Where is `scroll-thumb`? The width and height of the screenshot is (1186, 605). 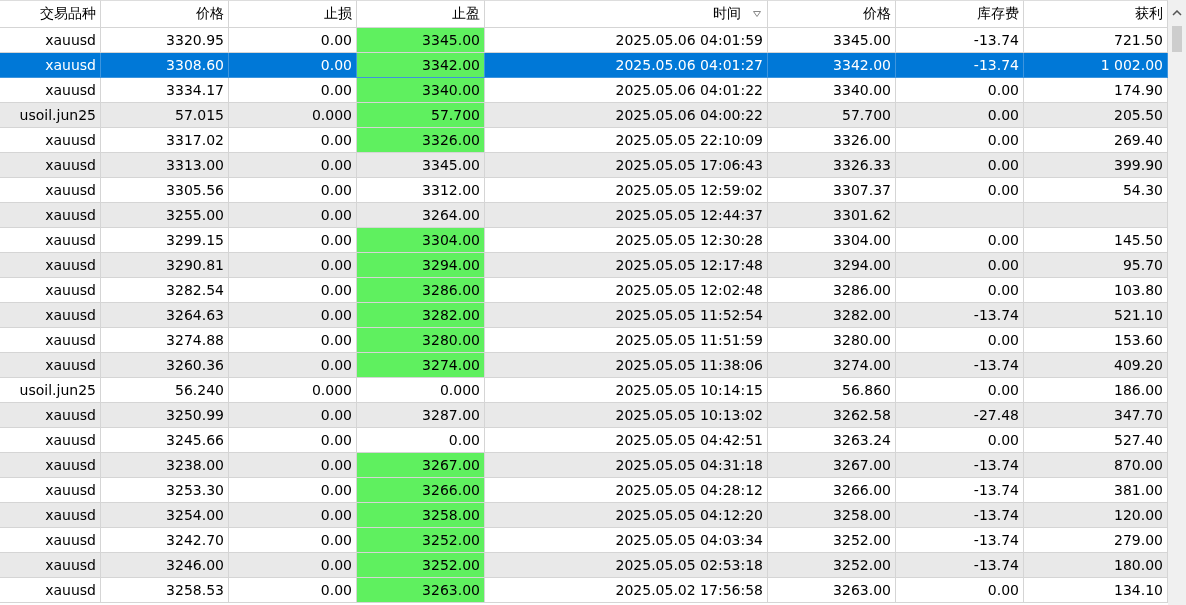
scroll-thumb is located at coordinates (1177, 39).